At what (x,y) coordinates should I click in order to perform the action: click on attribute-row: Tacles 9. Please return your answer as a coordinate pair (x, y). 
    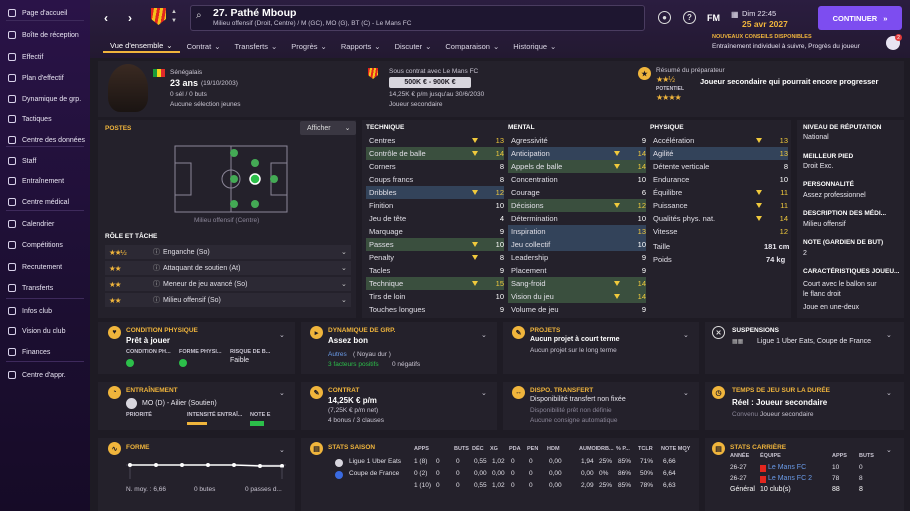
    Looking at the image, I should click on (435, 270).